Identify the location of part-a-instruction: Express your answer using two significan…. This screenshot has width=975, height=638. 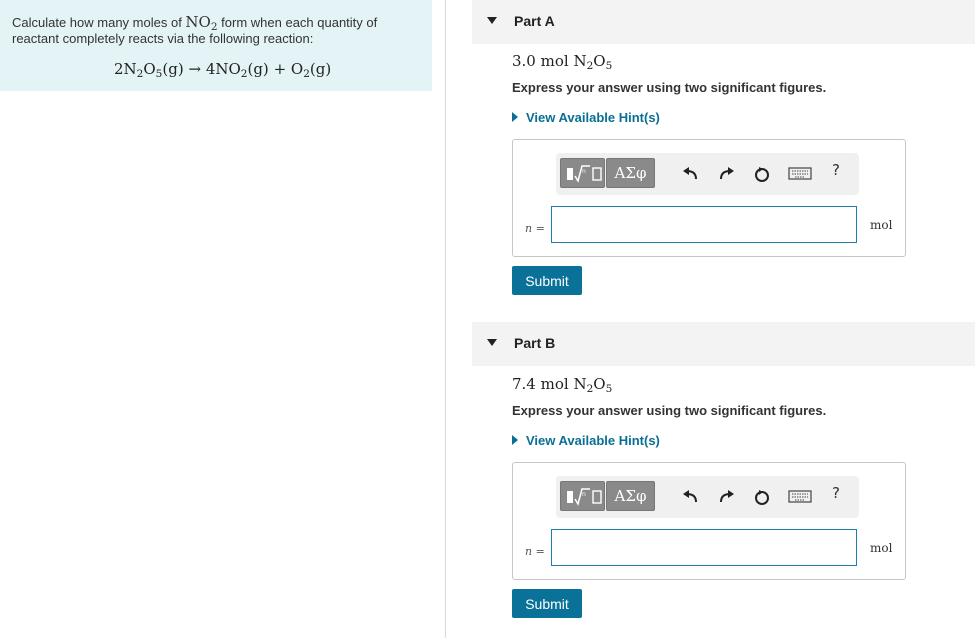
(669, 87).